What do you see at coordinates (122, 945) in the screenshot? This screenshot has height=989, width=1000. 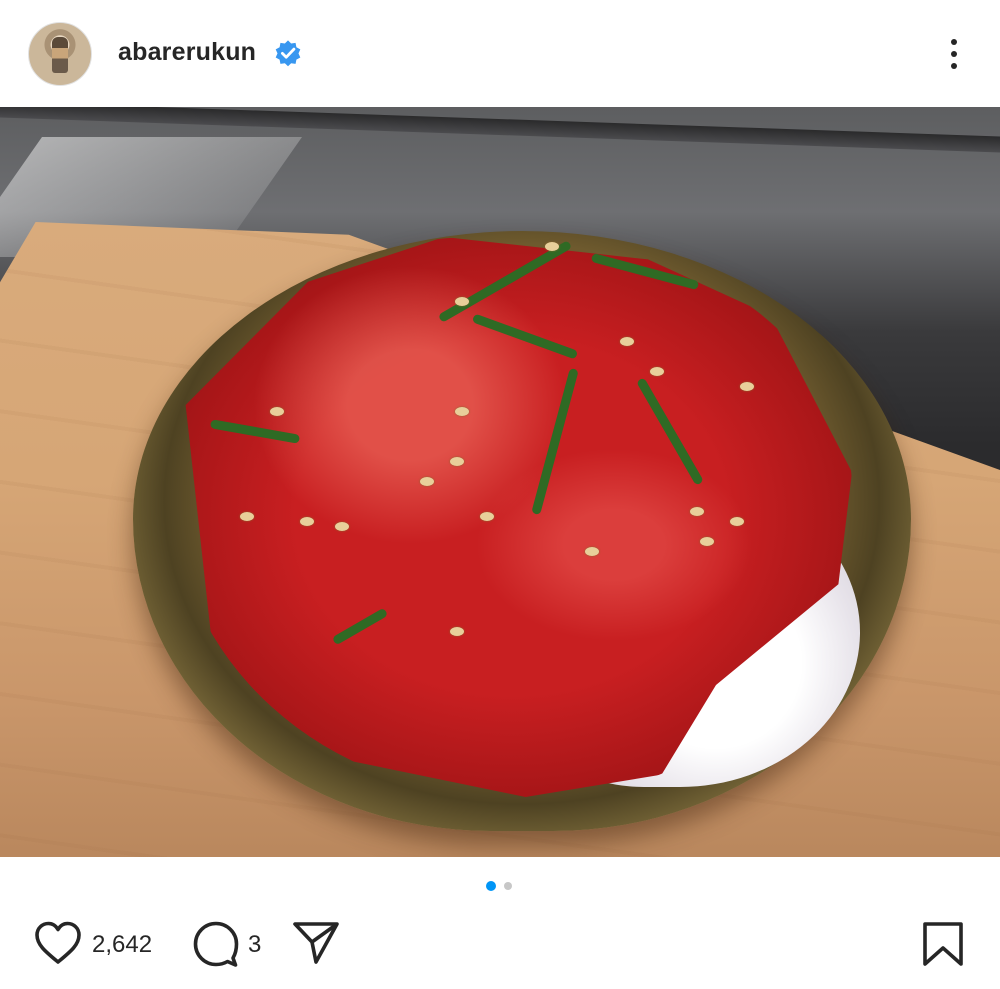 I see `like-count: 2,642` at bounding box center [122, 945].